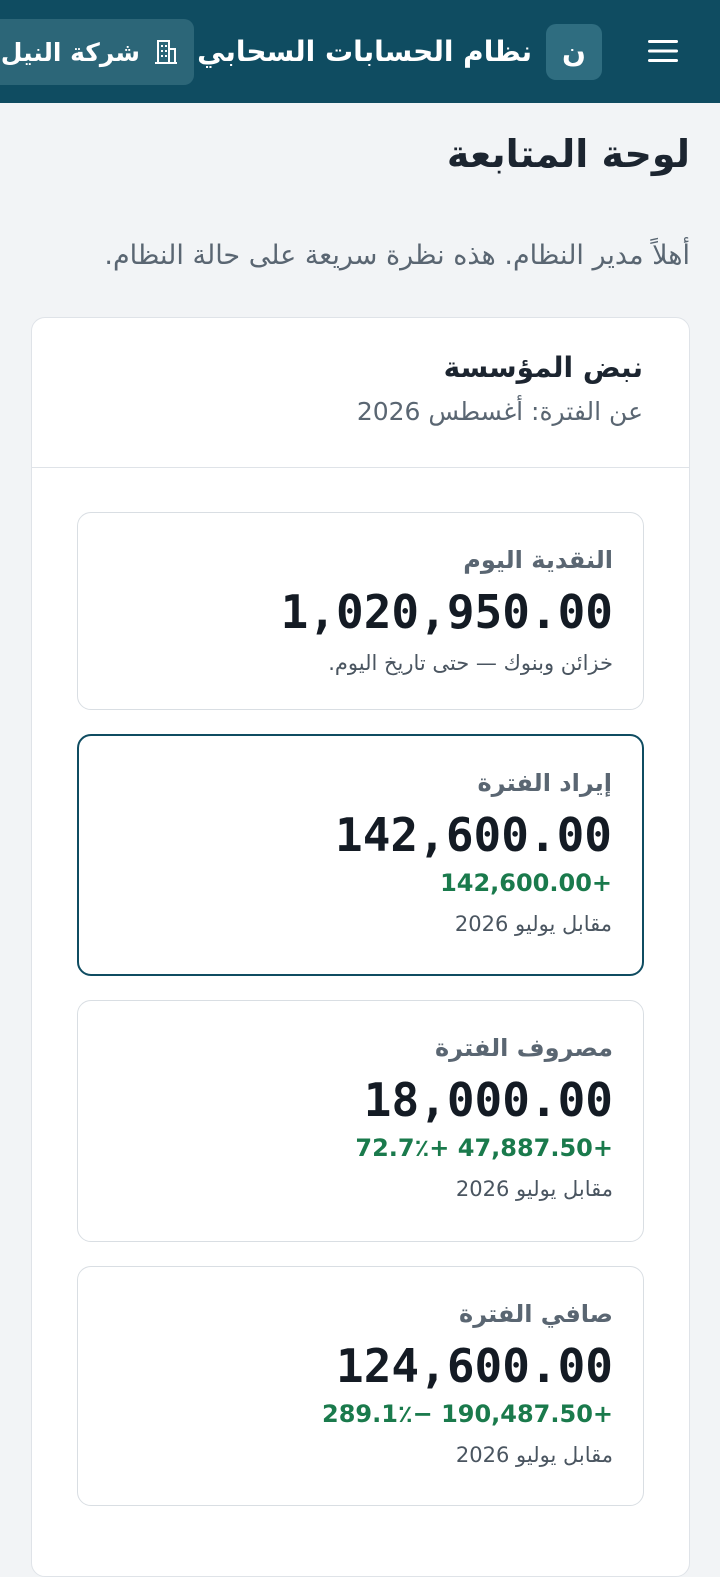  What do you see at coordinates (470, 663) in the screenshot?
I see `kpi-note: خزائن وبنوك — حتى تاريخ اليوم.` at bounding box center [470, 663].